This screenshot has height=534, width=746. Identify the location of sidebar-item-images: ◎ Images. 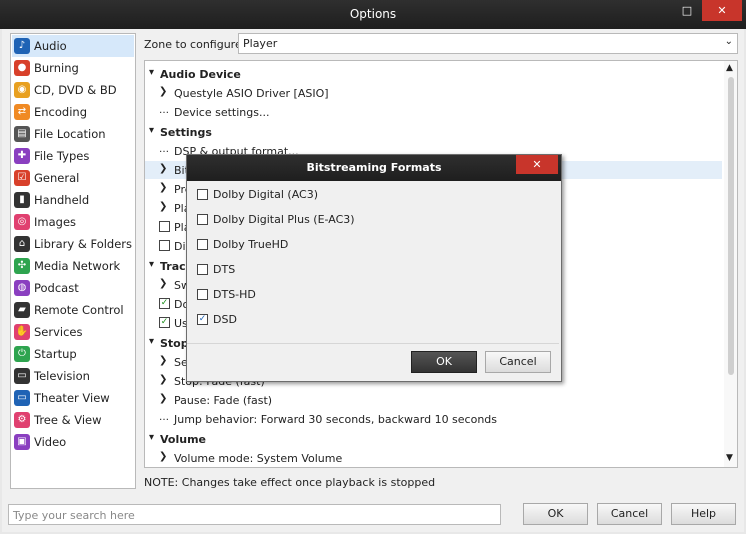
(73, 222).